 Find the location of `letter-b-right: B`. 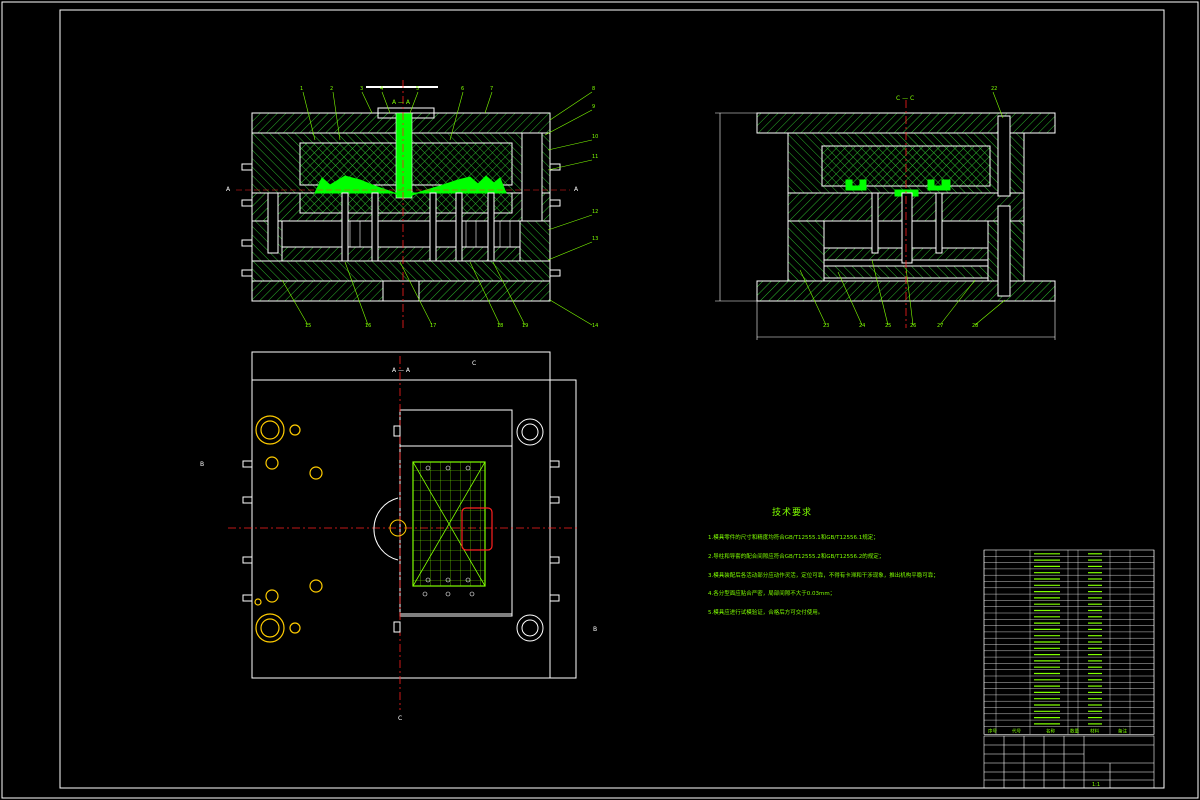

letter-b-right: B is located at coordinates (595, 629).